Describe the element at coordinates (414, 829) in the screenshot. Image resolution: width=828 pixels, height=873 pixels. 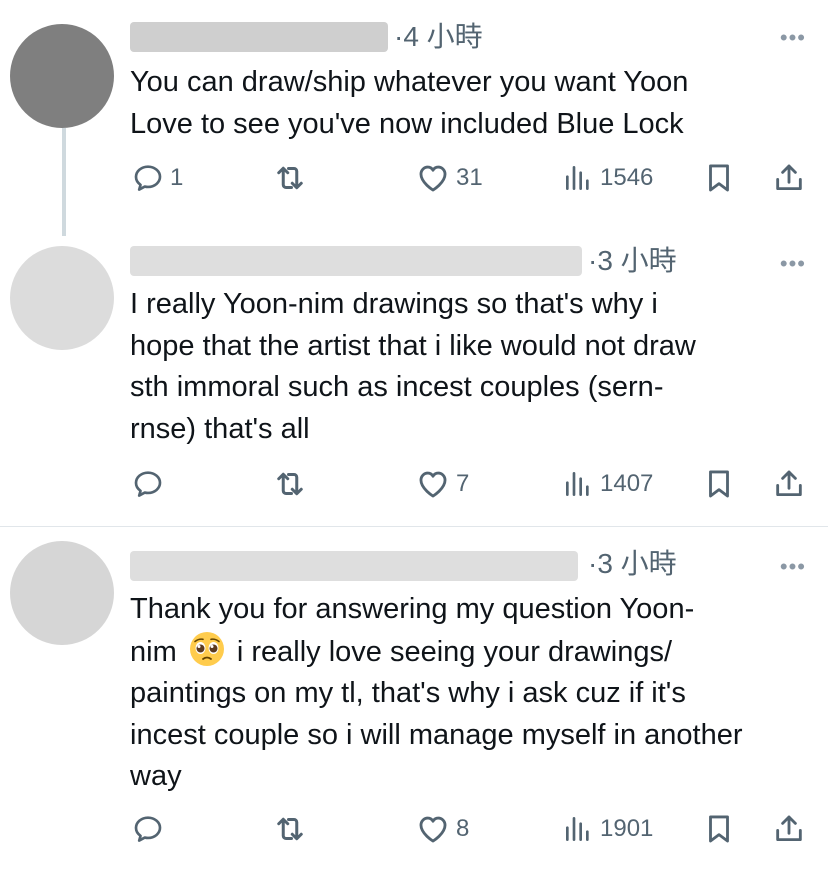
I see `action-bar: 8 1901` at that location.